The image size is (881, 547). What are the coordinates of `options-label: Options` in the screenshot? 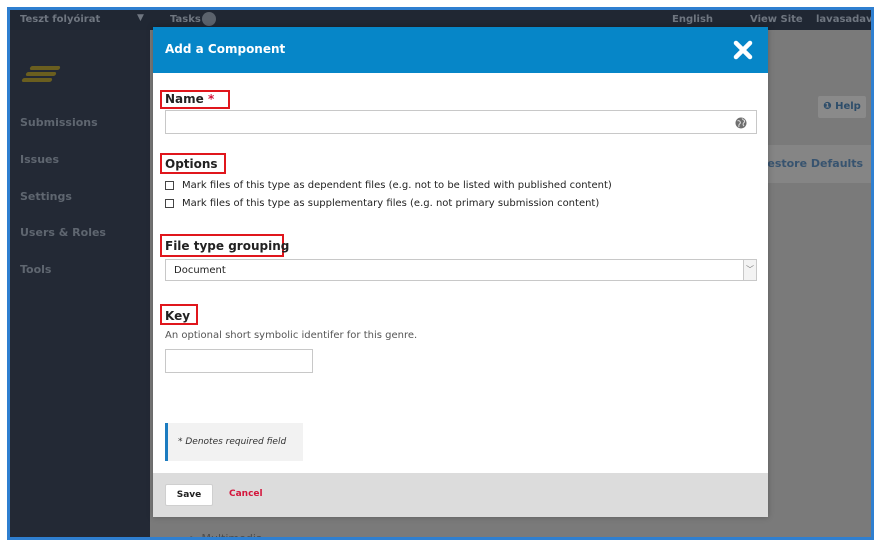 It's located at (191, 164).